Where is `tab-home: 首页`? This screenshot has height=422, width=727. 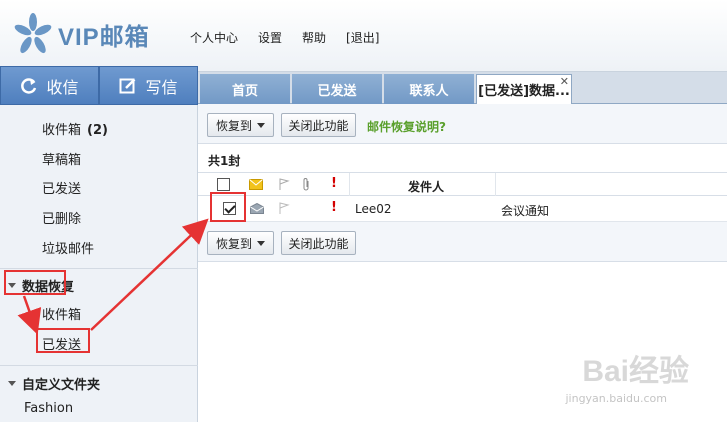
tab-home: 首页 is located at coordinates (245, 89).